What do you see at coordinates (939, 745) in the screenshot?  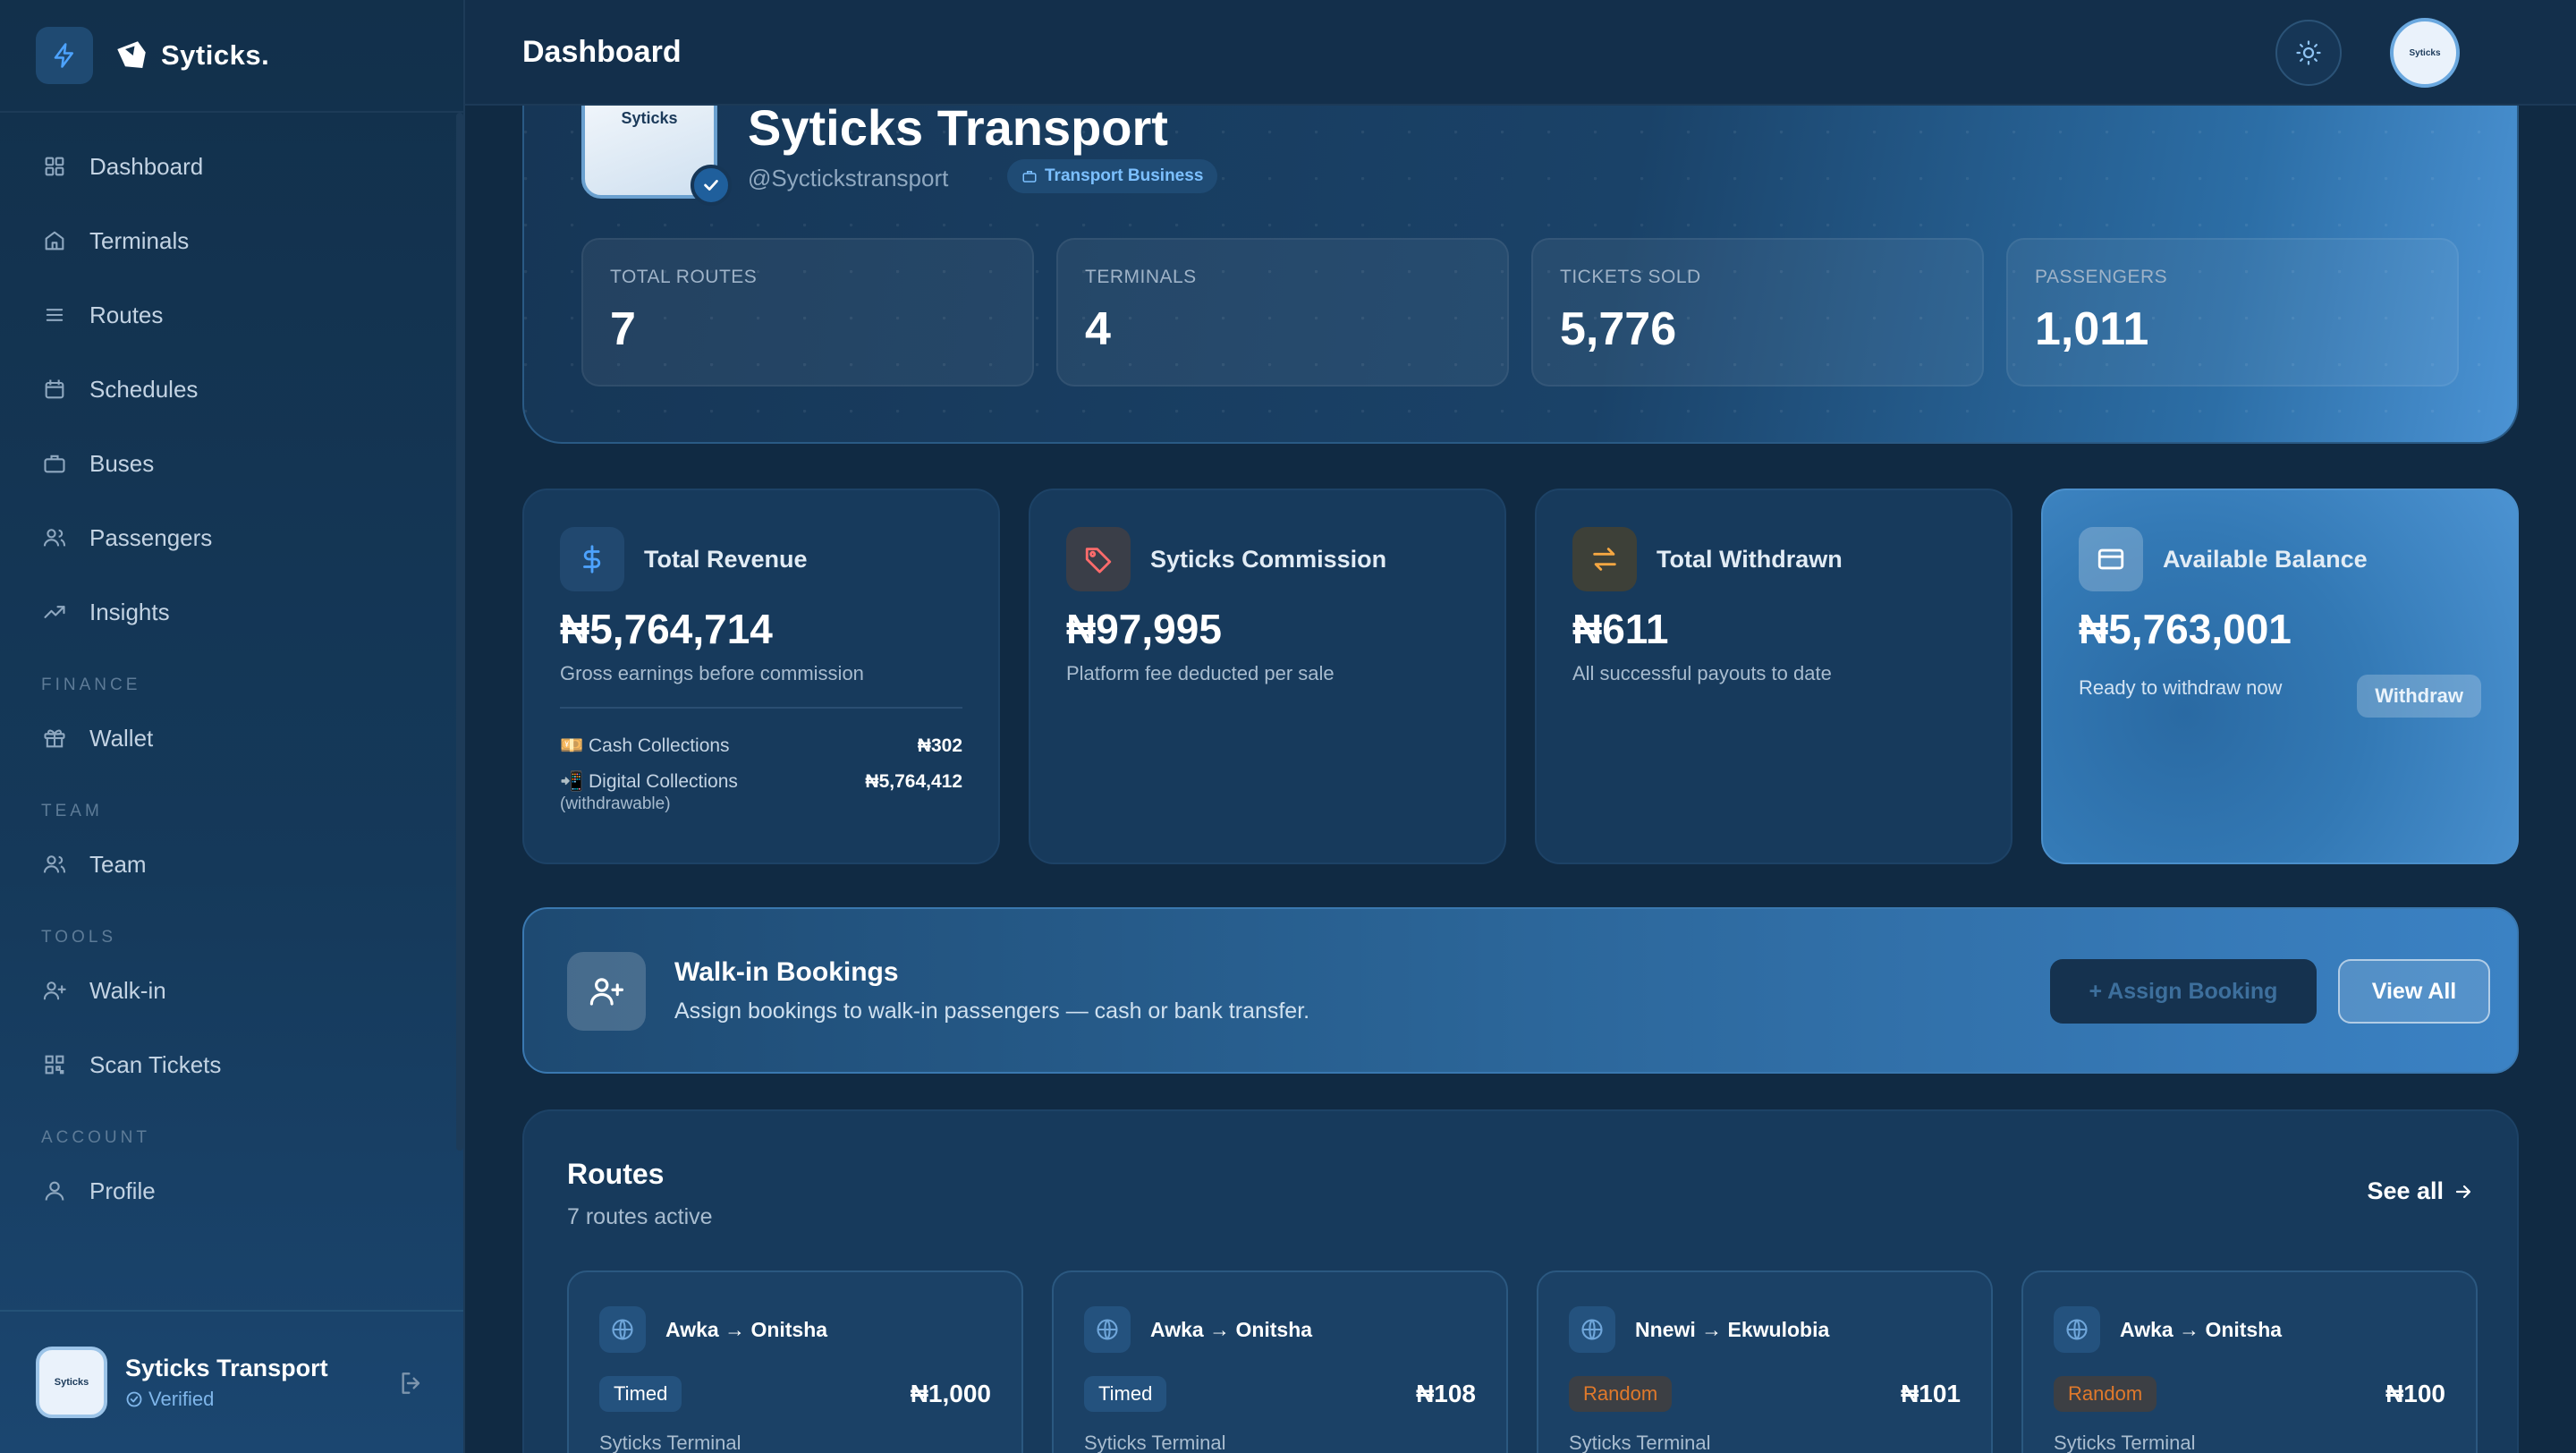 I see `cash-collections-amount: ₦302` at bounding box center [939, 745].